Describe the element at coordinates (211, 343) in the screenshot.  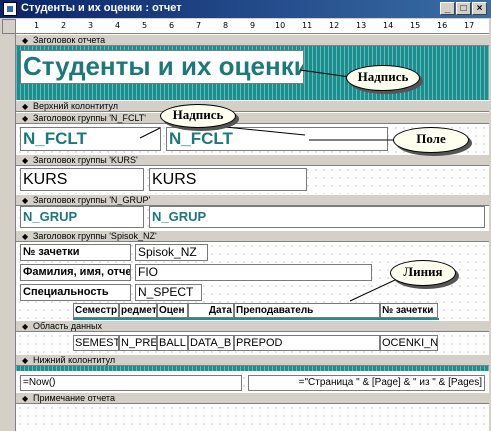
I see `field-data: DATA_B` at that location.